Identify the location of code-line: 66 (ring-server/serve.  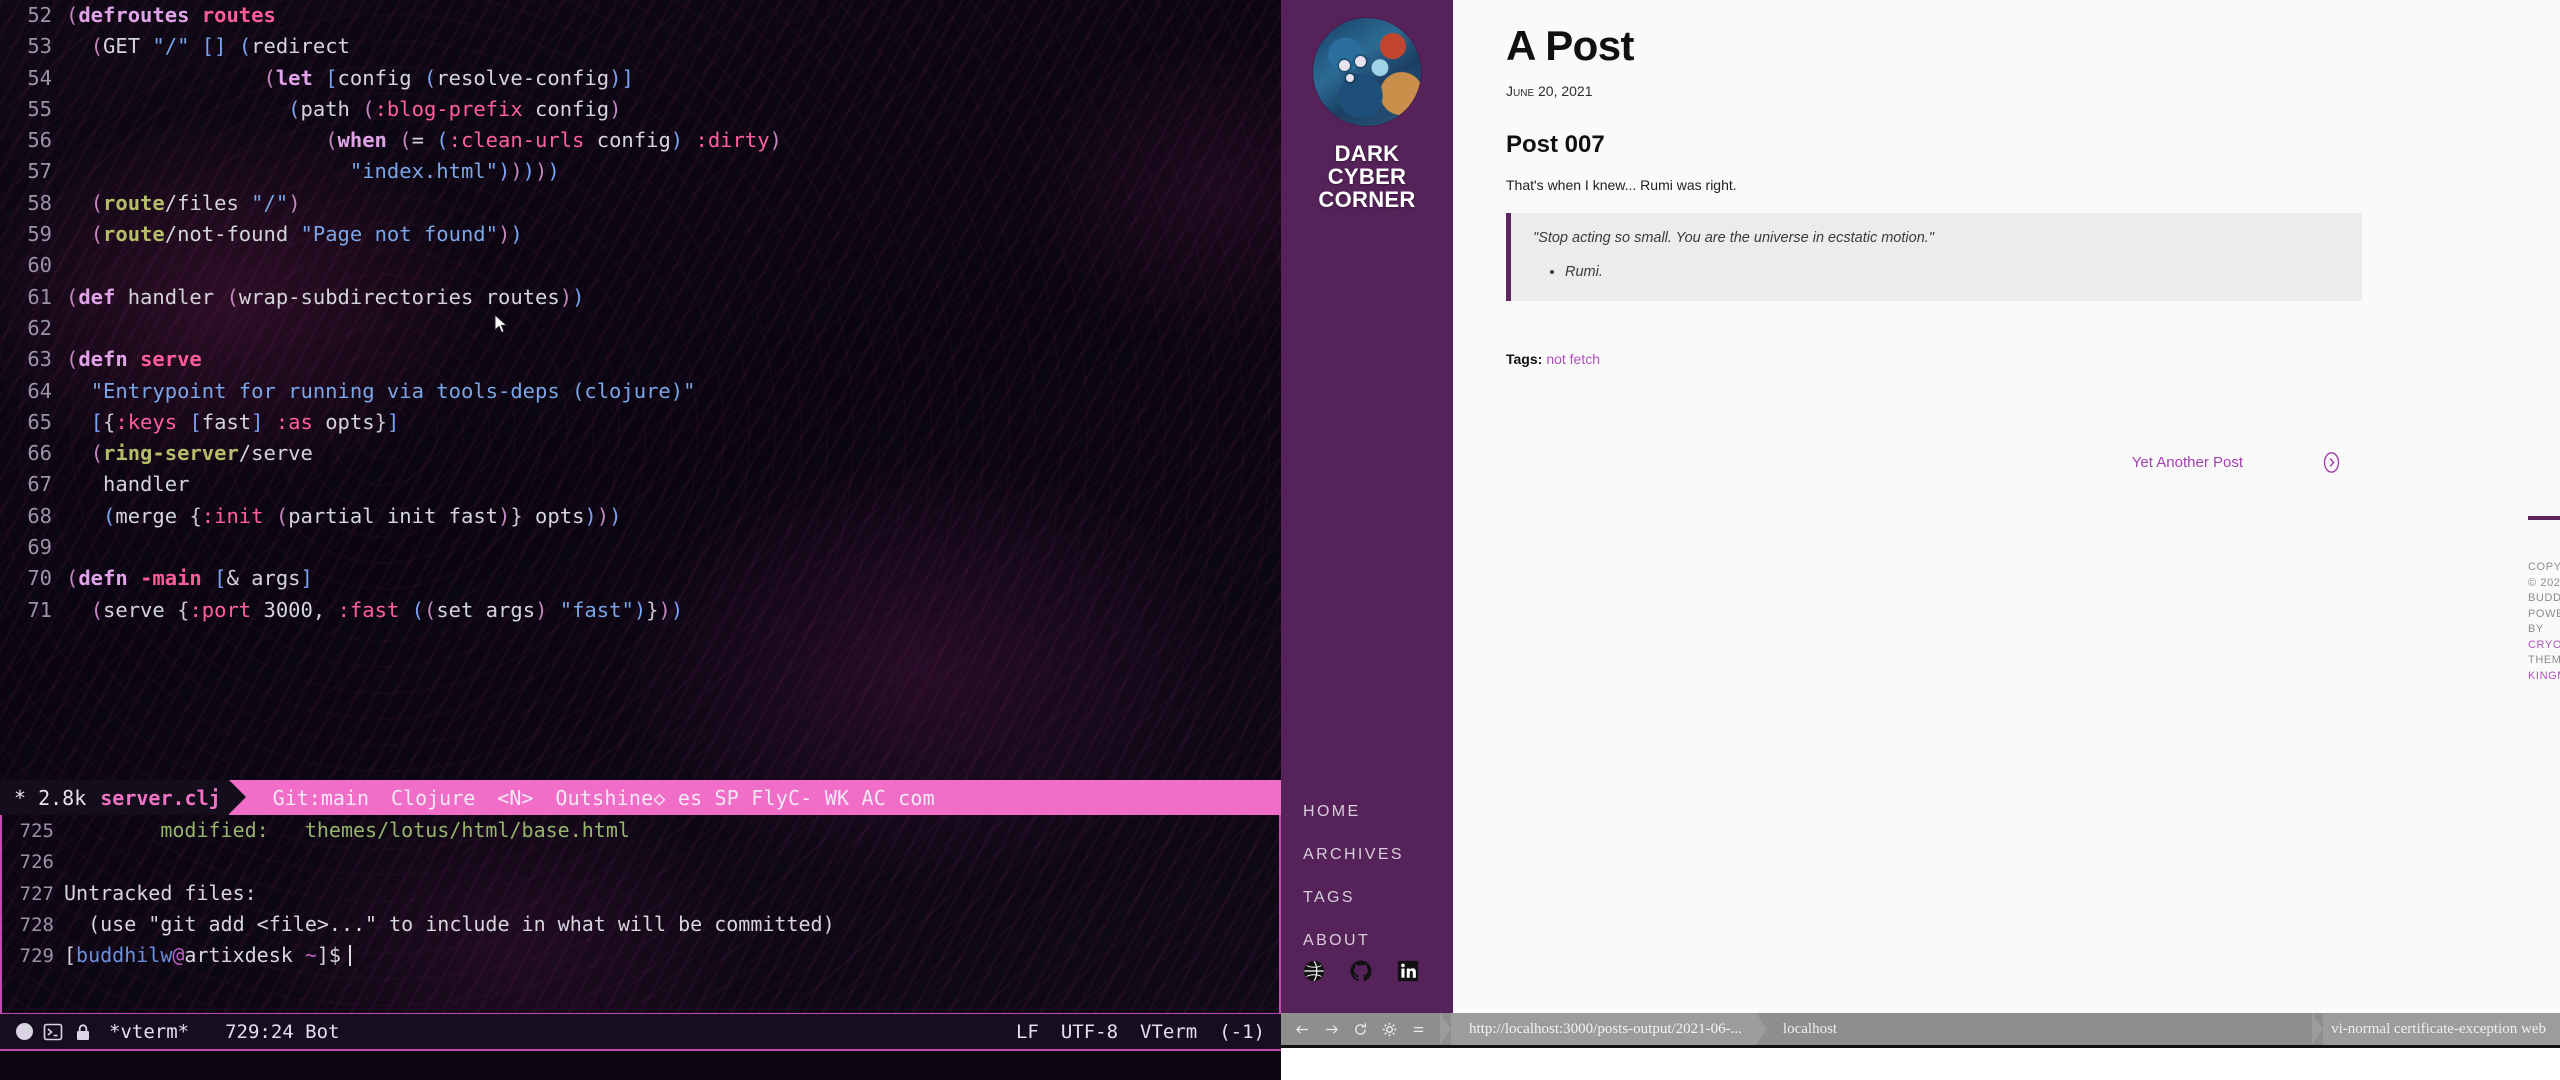
(640, 453).